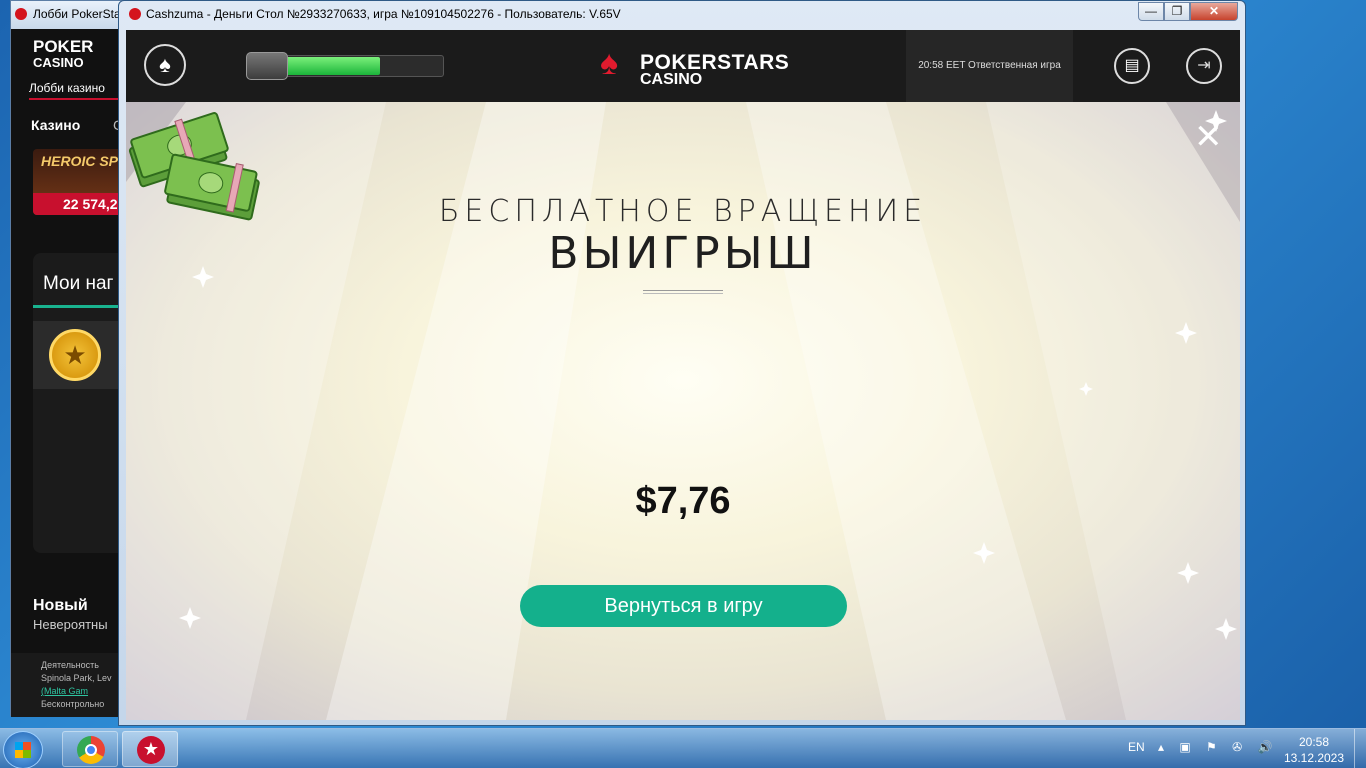 This screenshot has width=1366, height=768. I want to click on taskbar-pokerstars: ★, so click(150, 749).